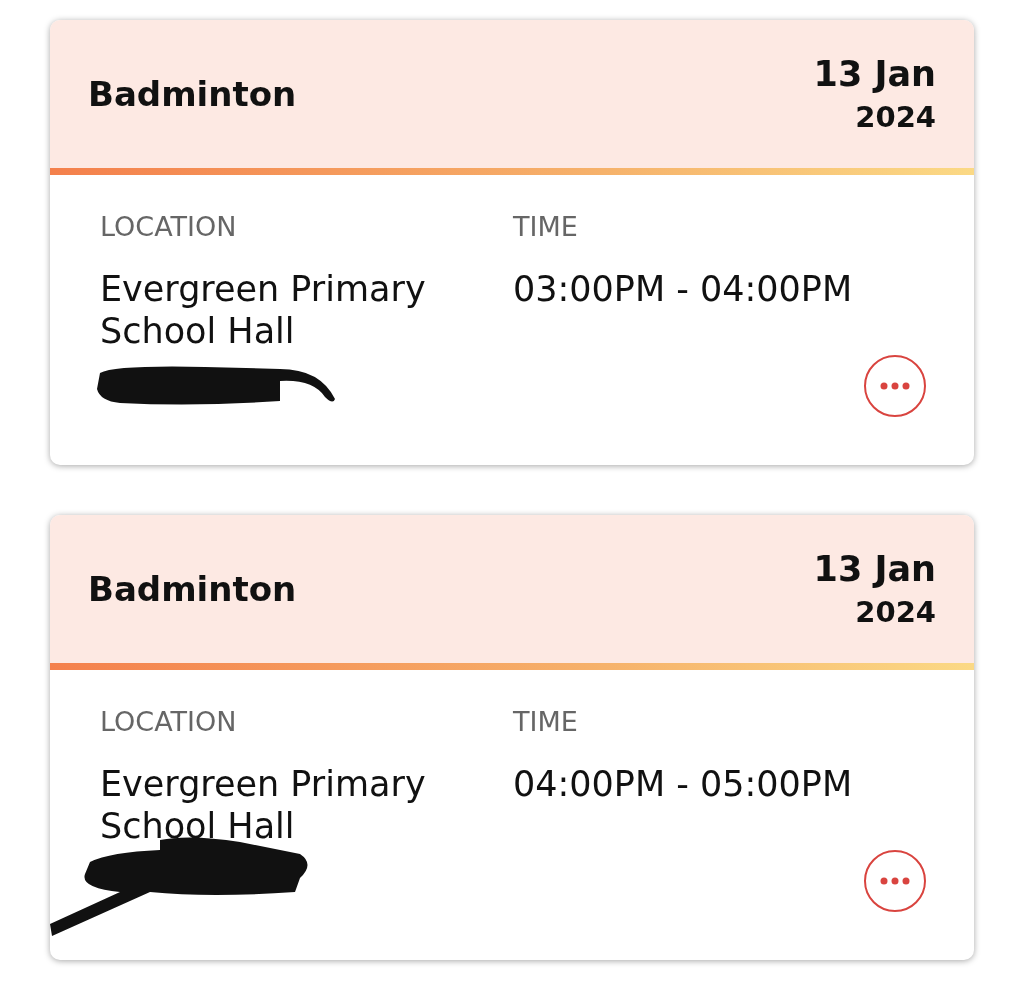  What do you see at coordinates (683, 784) in the screenshot?
I see `time-value: 04:00PM - 05:00PM` at bounding box center [683, 784].